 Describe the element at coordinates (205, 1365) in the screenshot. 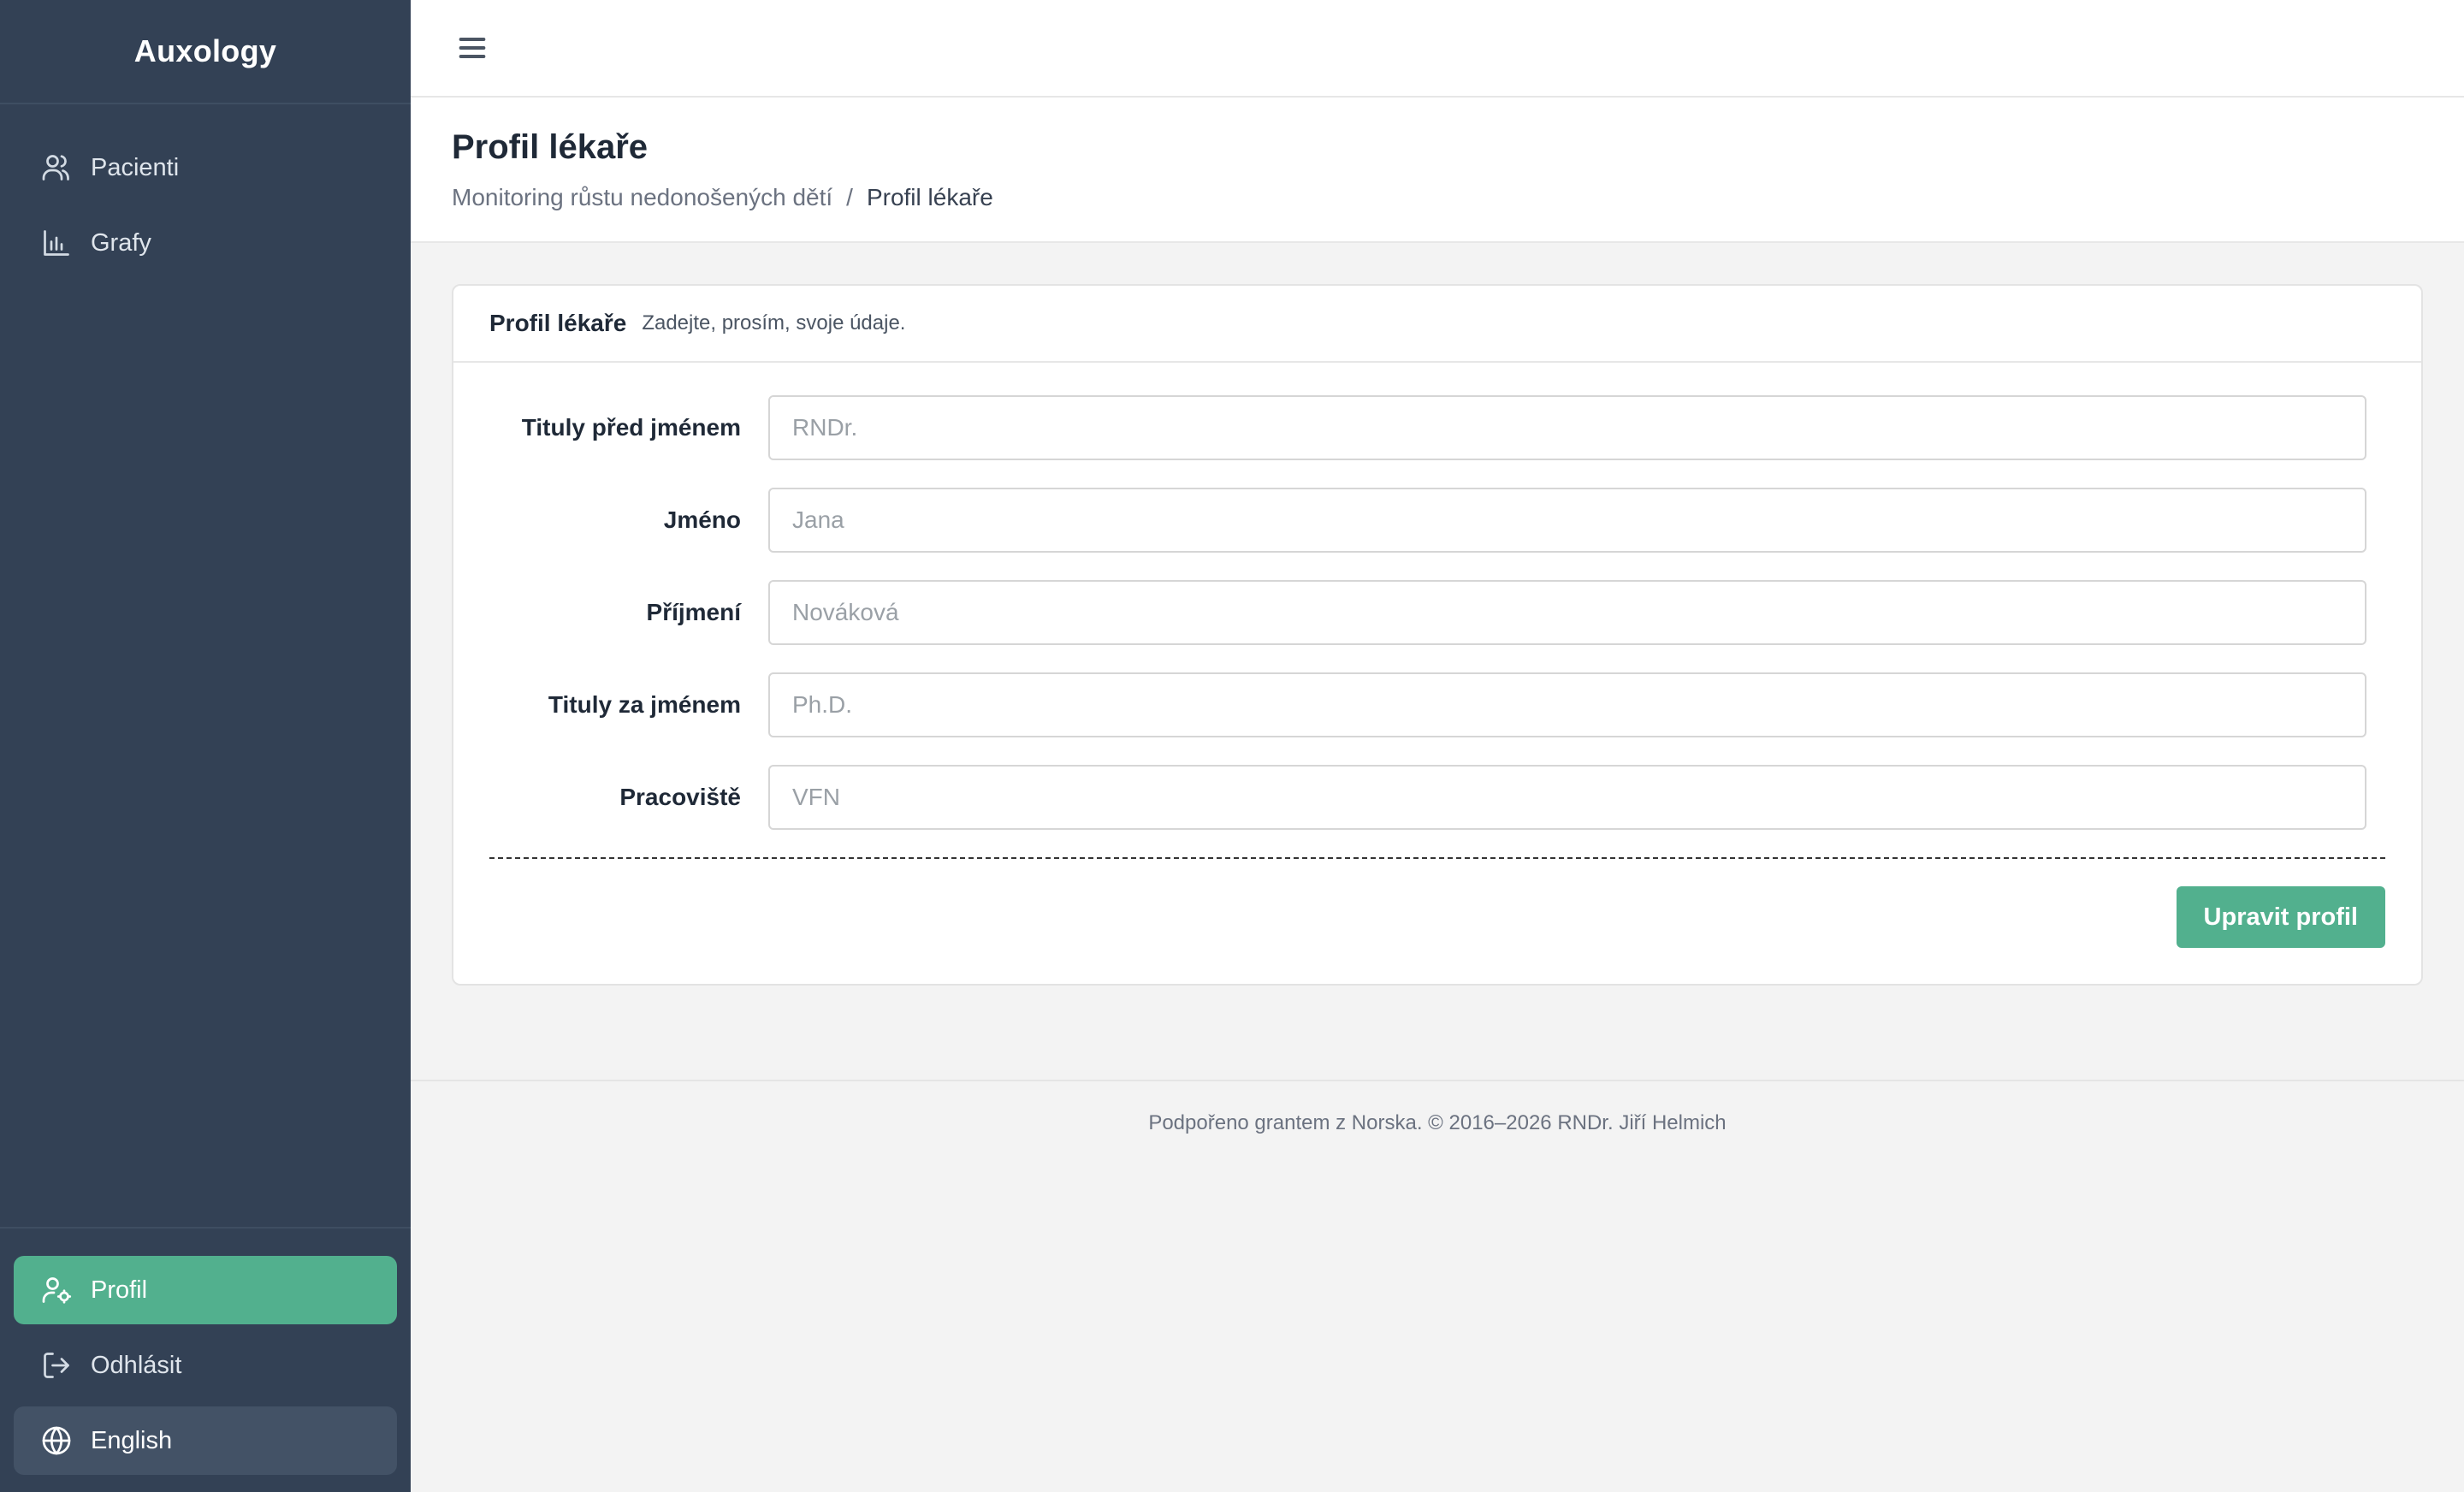

I see `sidebar-item-odhlasit: Odhlásit` at that location.